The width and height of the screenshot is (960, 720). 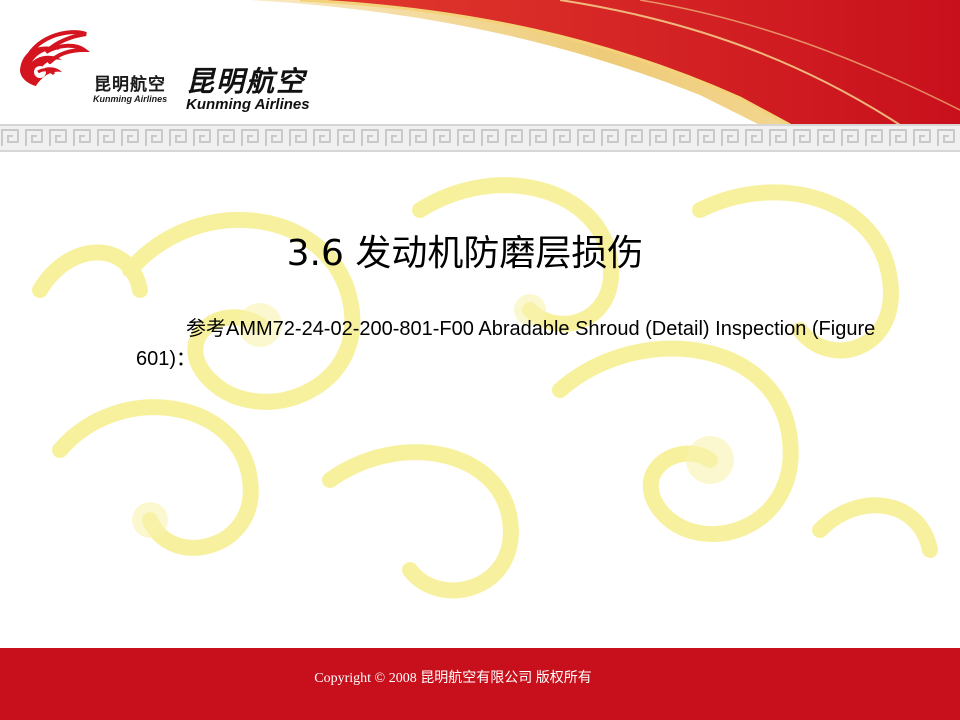 I want to click on logo-english-name-large: Kunming Airlines, so click(x=248, y=104).